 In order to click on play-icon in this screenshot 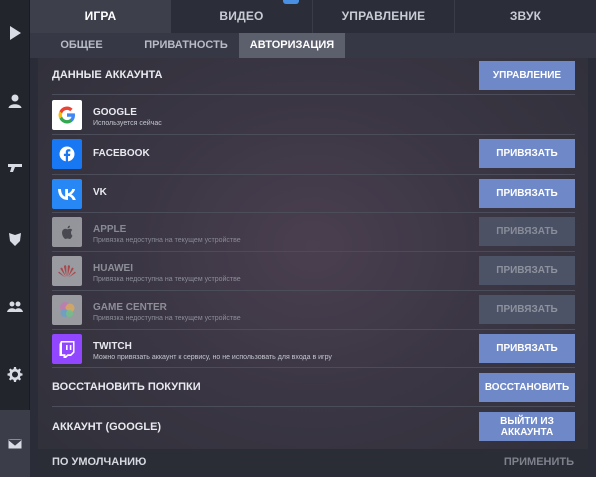, I will do `click(15, 33)`.